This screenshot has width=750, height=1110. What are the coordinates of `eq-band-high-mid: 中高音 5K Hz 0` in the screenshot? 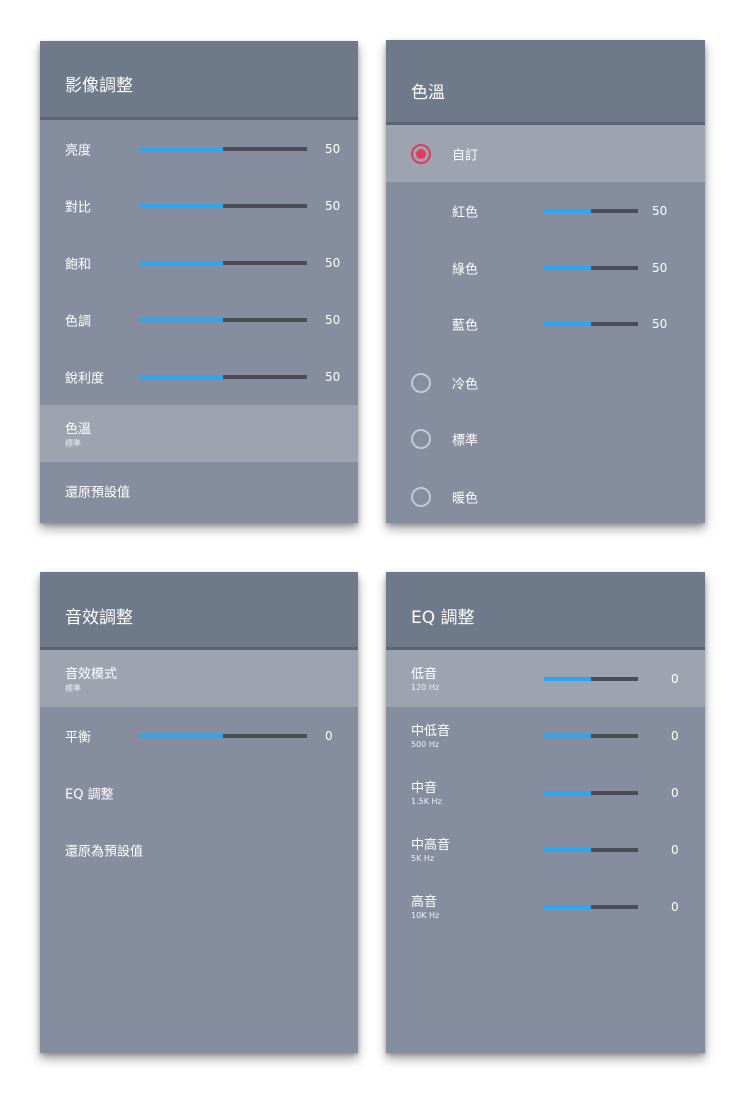 It's located at (545, 849).